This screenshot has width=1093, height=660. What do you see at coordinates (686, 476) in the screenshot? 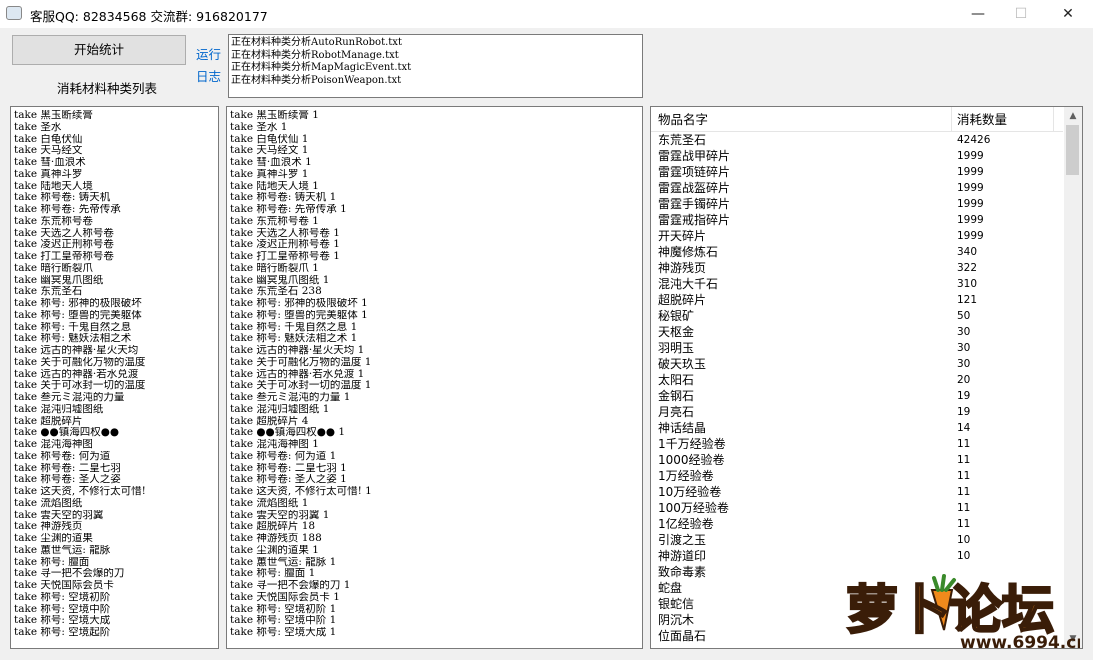
I see `item-name-cell: 1万经验卷` at bounding box center [686, 476].